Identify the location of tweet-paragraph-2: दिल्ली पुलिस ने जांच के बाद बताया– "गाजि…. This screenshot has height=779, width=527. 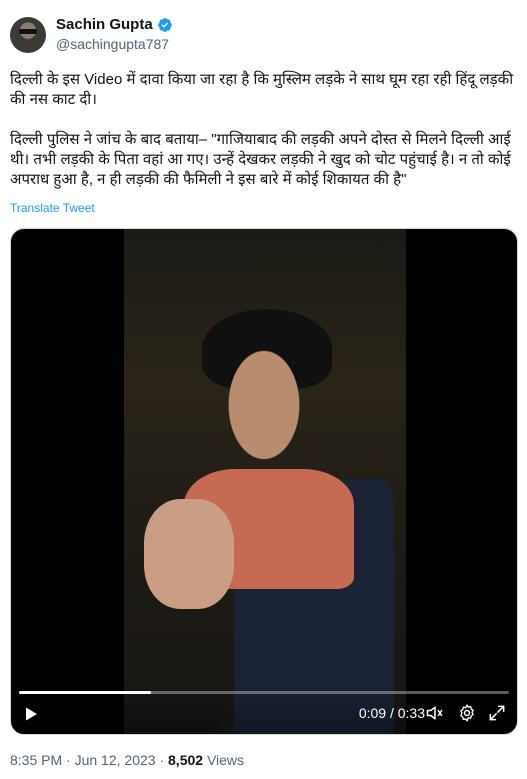
(260, 159).